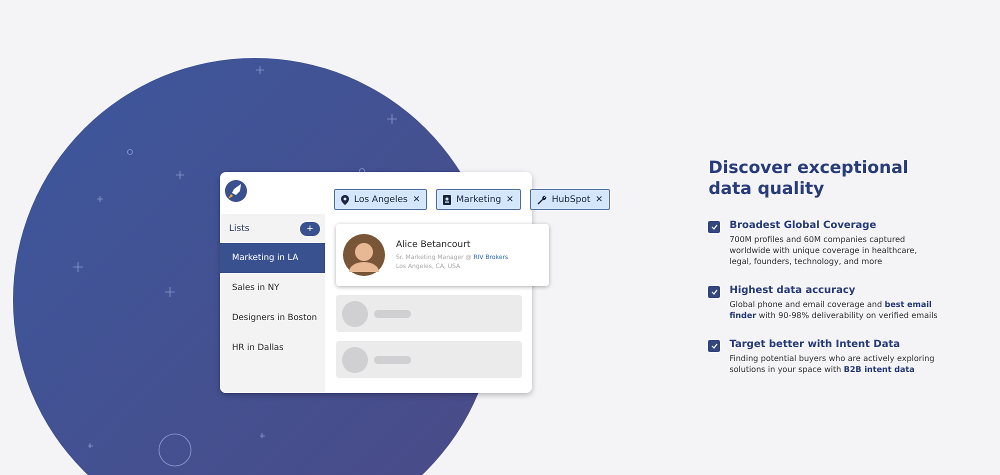 Image resolution: width=1000 pixels, height=475 pixels. Describe the element at coordinates (803, 225) in the screenshot. I see `feature-title: Broadest Global Coverage` at that location.